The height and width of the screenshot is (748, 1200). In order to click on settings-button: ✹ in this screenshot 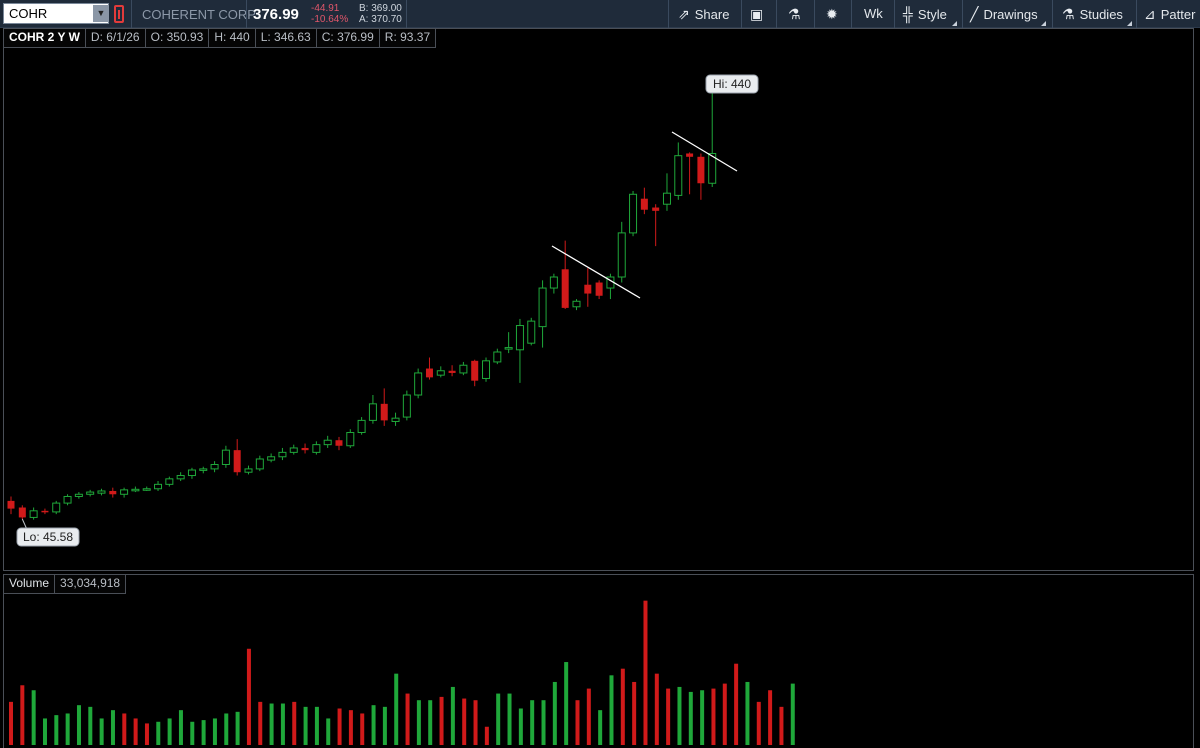, I will do `click(834, 14)`.